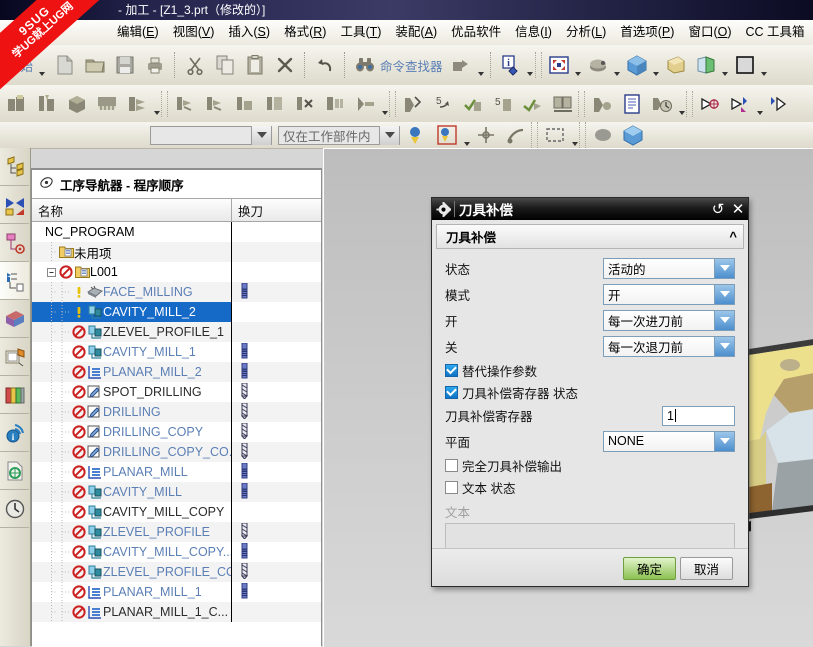  I want to click on close-icon: ✕, so click(738, 209).